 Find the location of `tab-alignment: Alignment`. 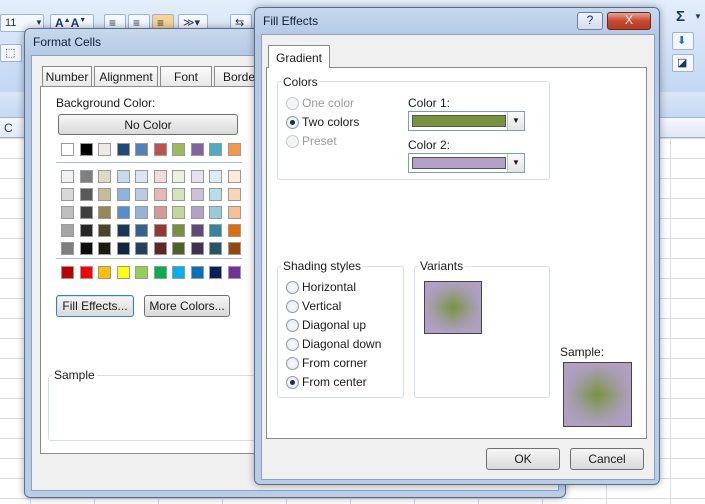

tab-alignment: Alignment is located at coordinates (126, 76).